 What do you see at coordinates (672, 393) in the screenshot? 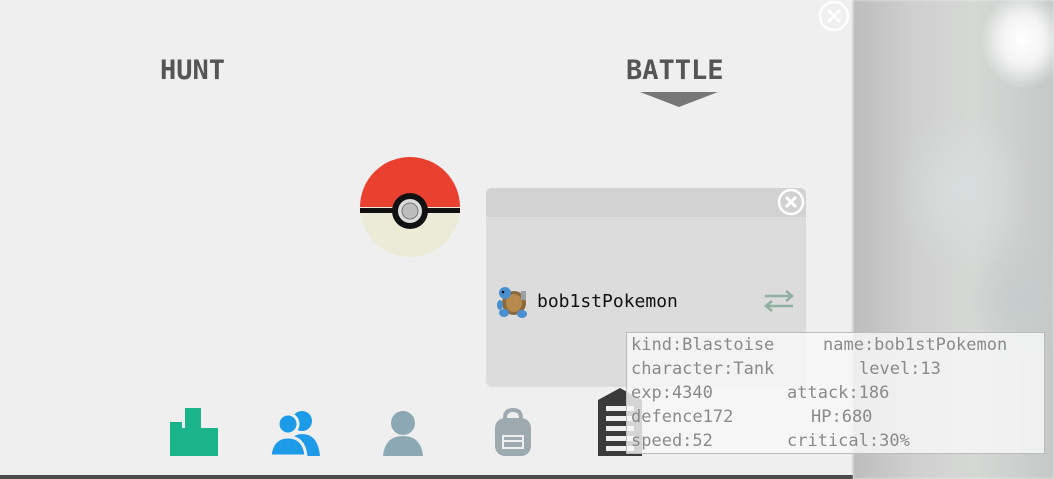
I see `stat-exp: exp:4340` at bounding box center [672, 393].